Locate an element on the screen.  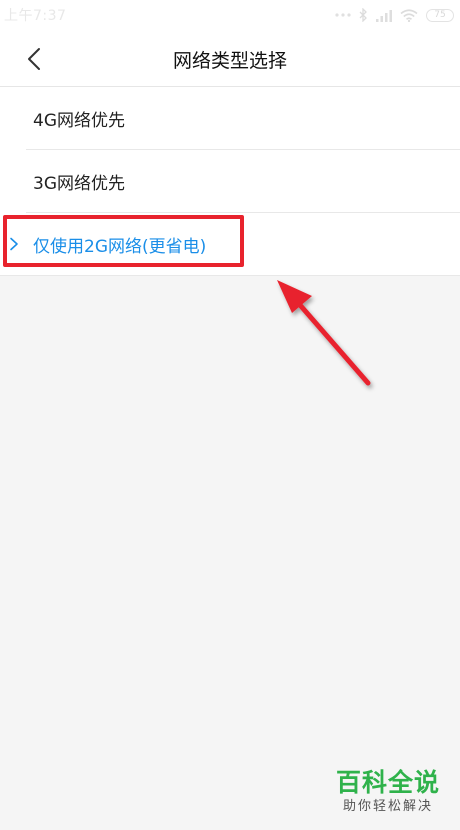
divider is located at coordinates (230, 275).